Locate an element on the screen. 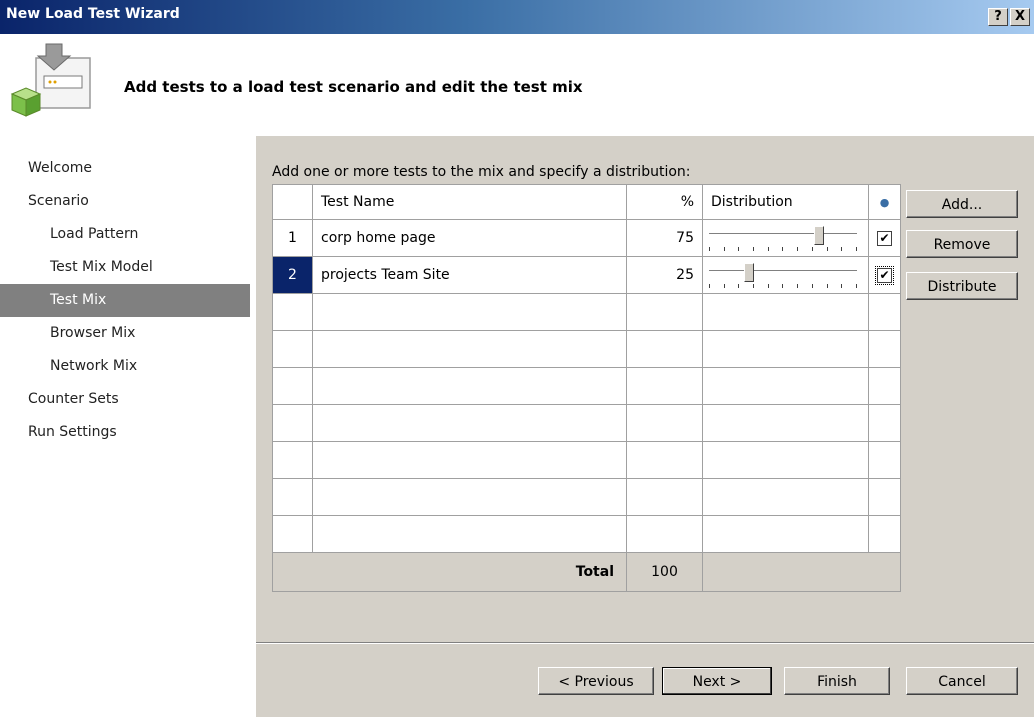 Image resolution: width=1034 pixels, height=717 pixels. column-header-icon: ● is located at coordinates (884, 202).